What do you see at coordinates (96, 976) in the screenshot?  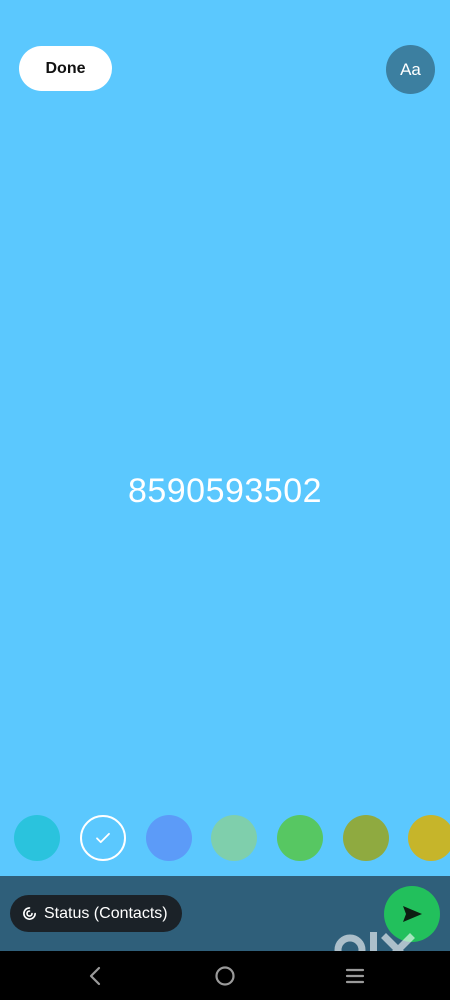 I see `back-chevron-icon` at bounding box center [96, 976].